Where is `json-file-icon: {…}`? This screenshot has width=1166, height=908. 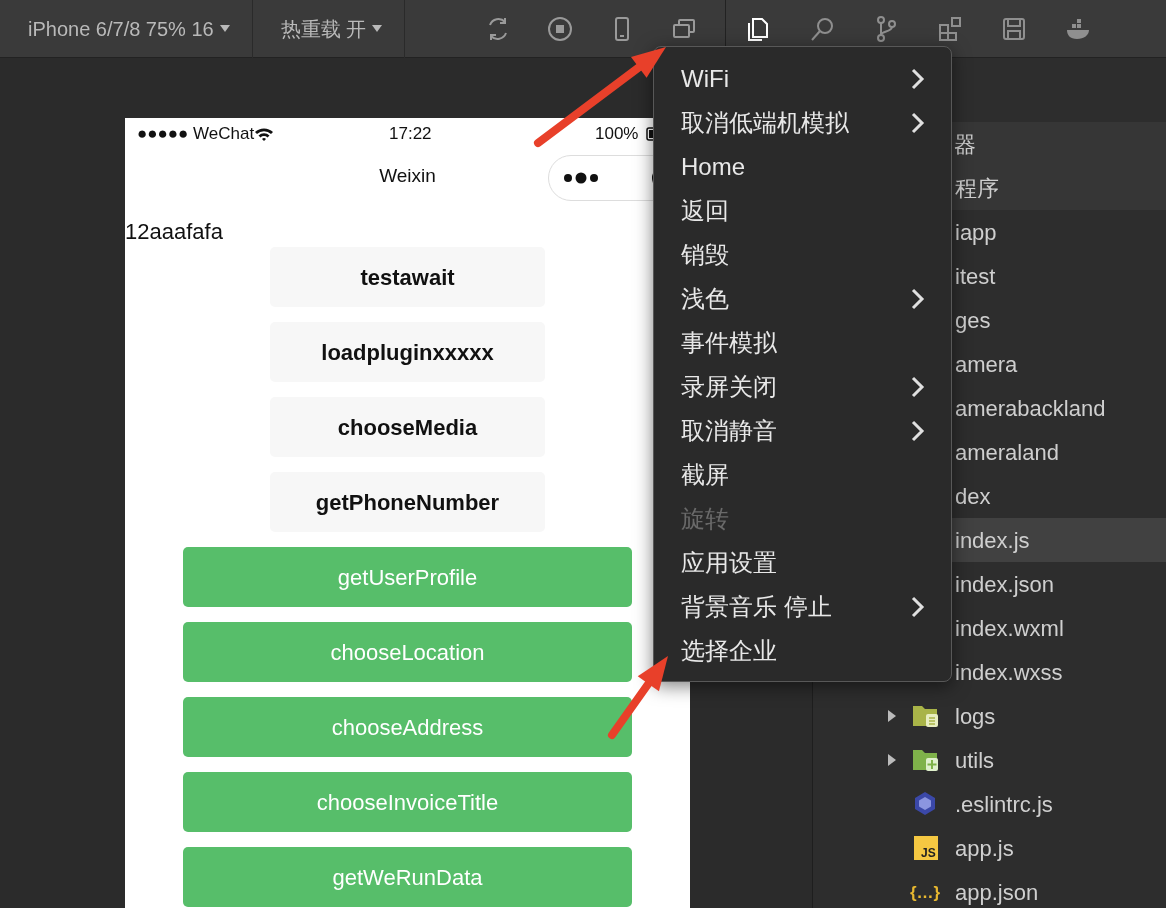 json-file-icon: {…} is located at coordinates (925, 892).